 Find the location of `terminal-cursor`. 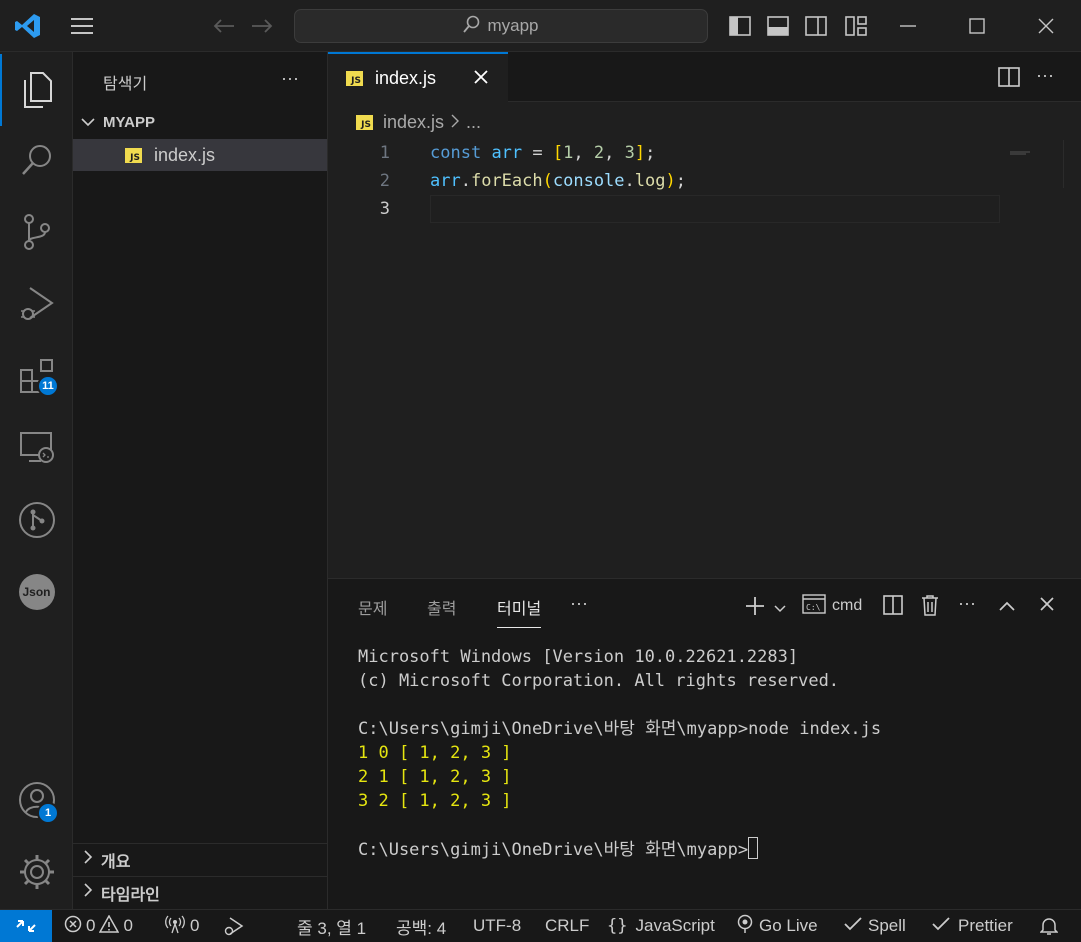

terminal-cursor is located at coordinates (753, 848).